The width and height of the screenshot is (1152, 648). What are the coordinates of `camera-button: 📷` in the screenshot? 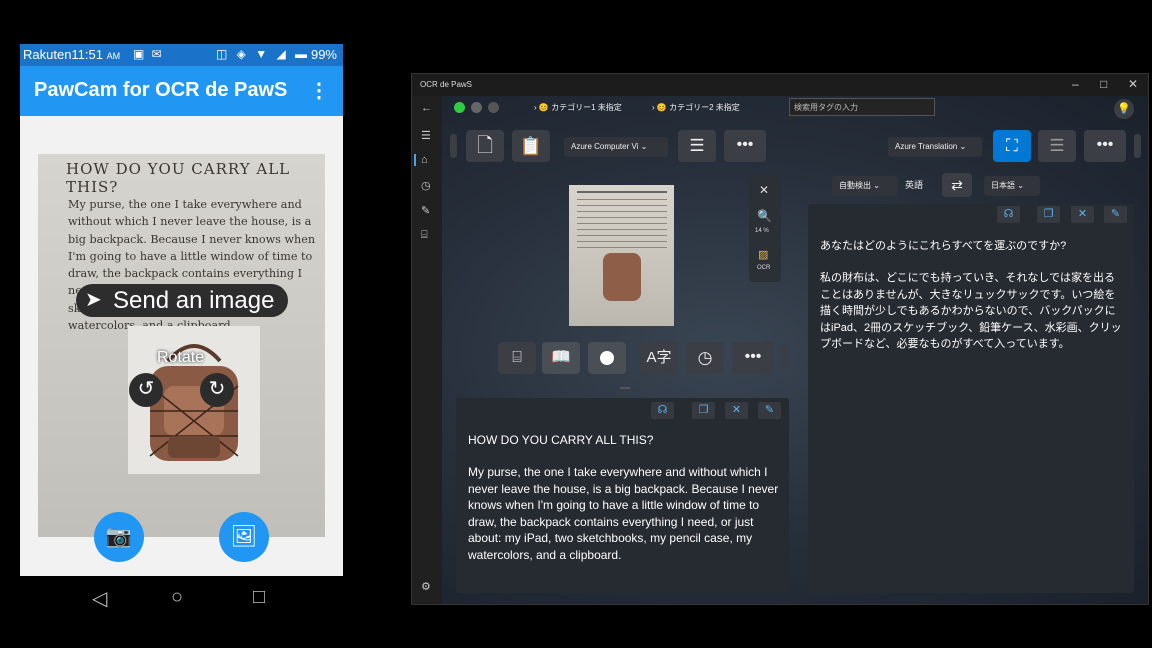 It's located at (119, 537).